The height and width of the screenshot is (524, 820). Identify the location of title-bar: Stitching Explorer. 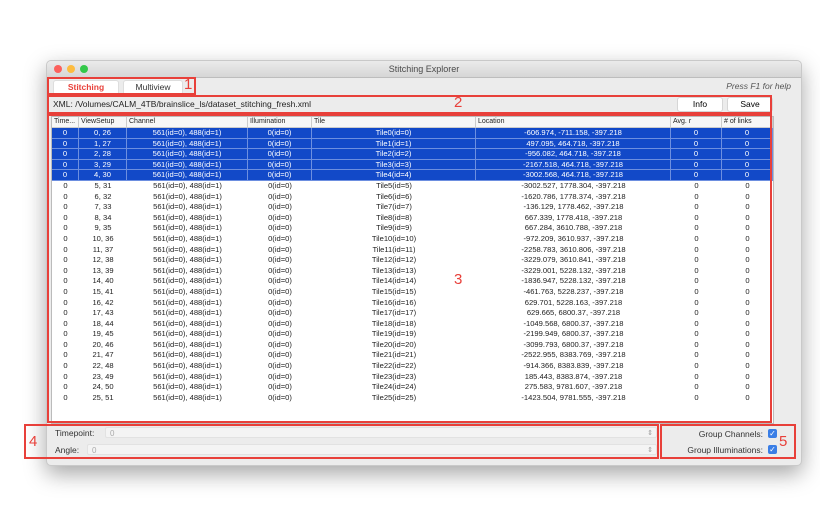
(424, 69).